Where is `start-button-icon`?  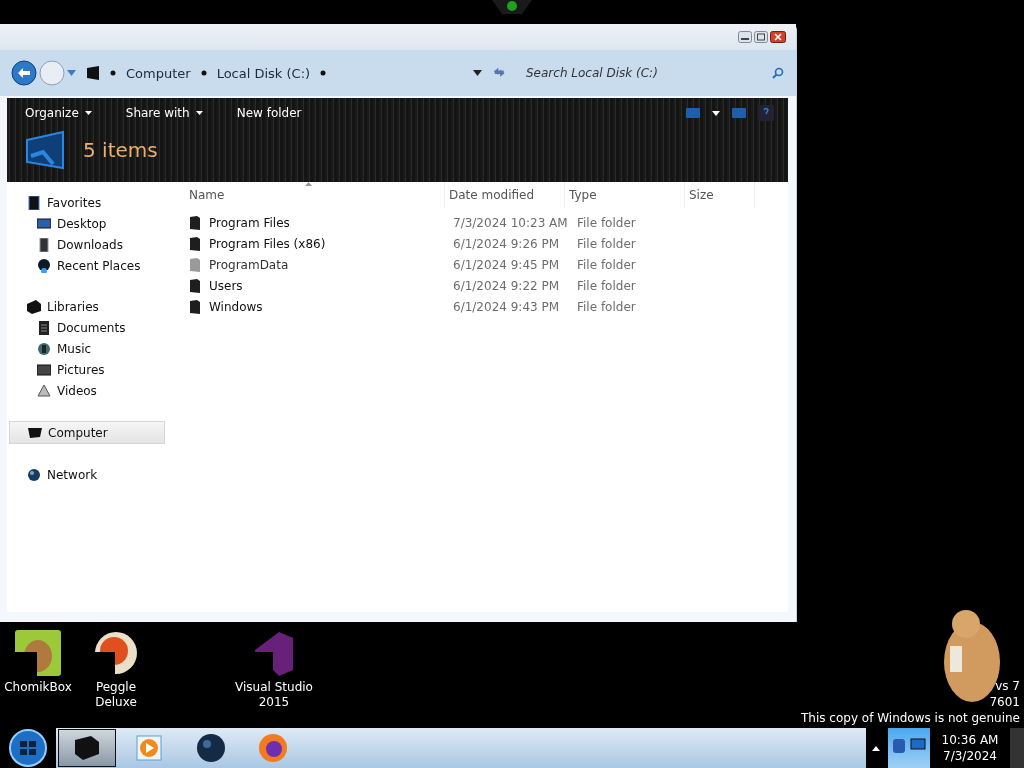
start-button-icon is located at coordinates (28, 748).